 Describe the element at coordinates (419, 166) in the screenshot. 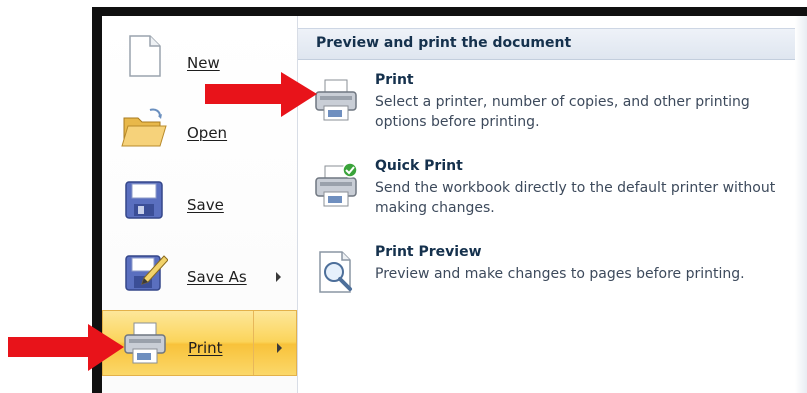

I see `submenu-item-title-quick-print: Quick Print` at that location.